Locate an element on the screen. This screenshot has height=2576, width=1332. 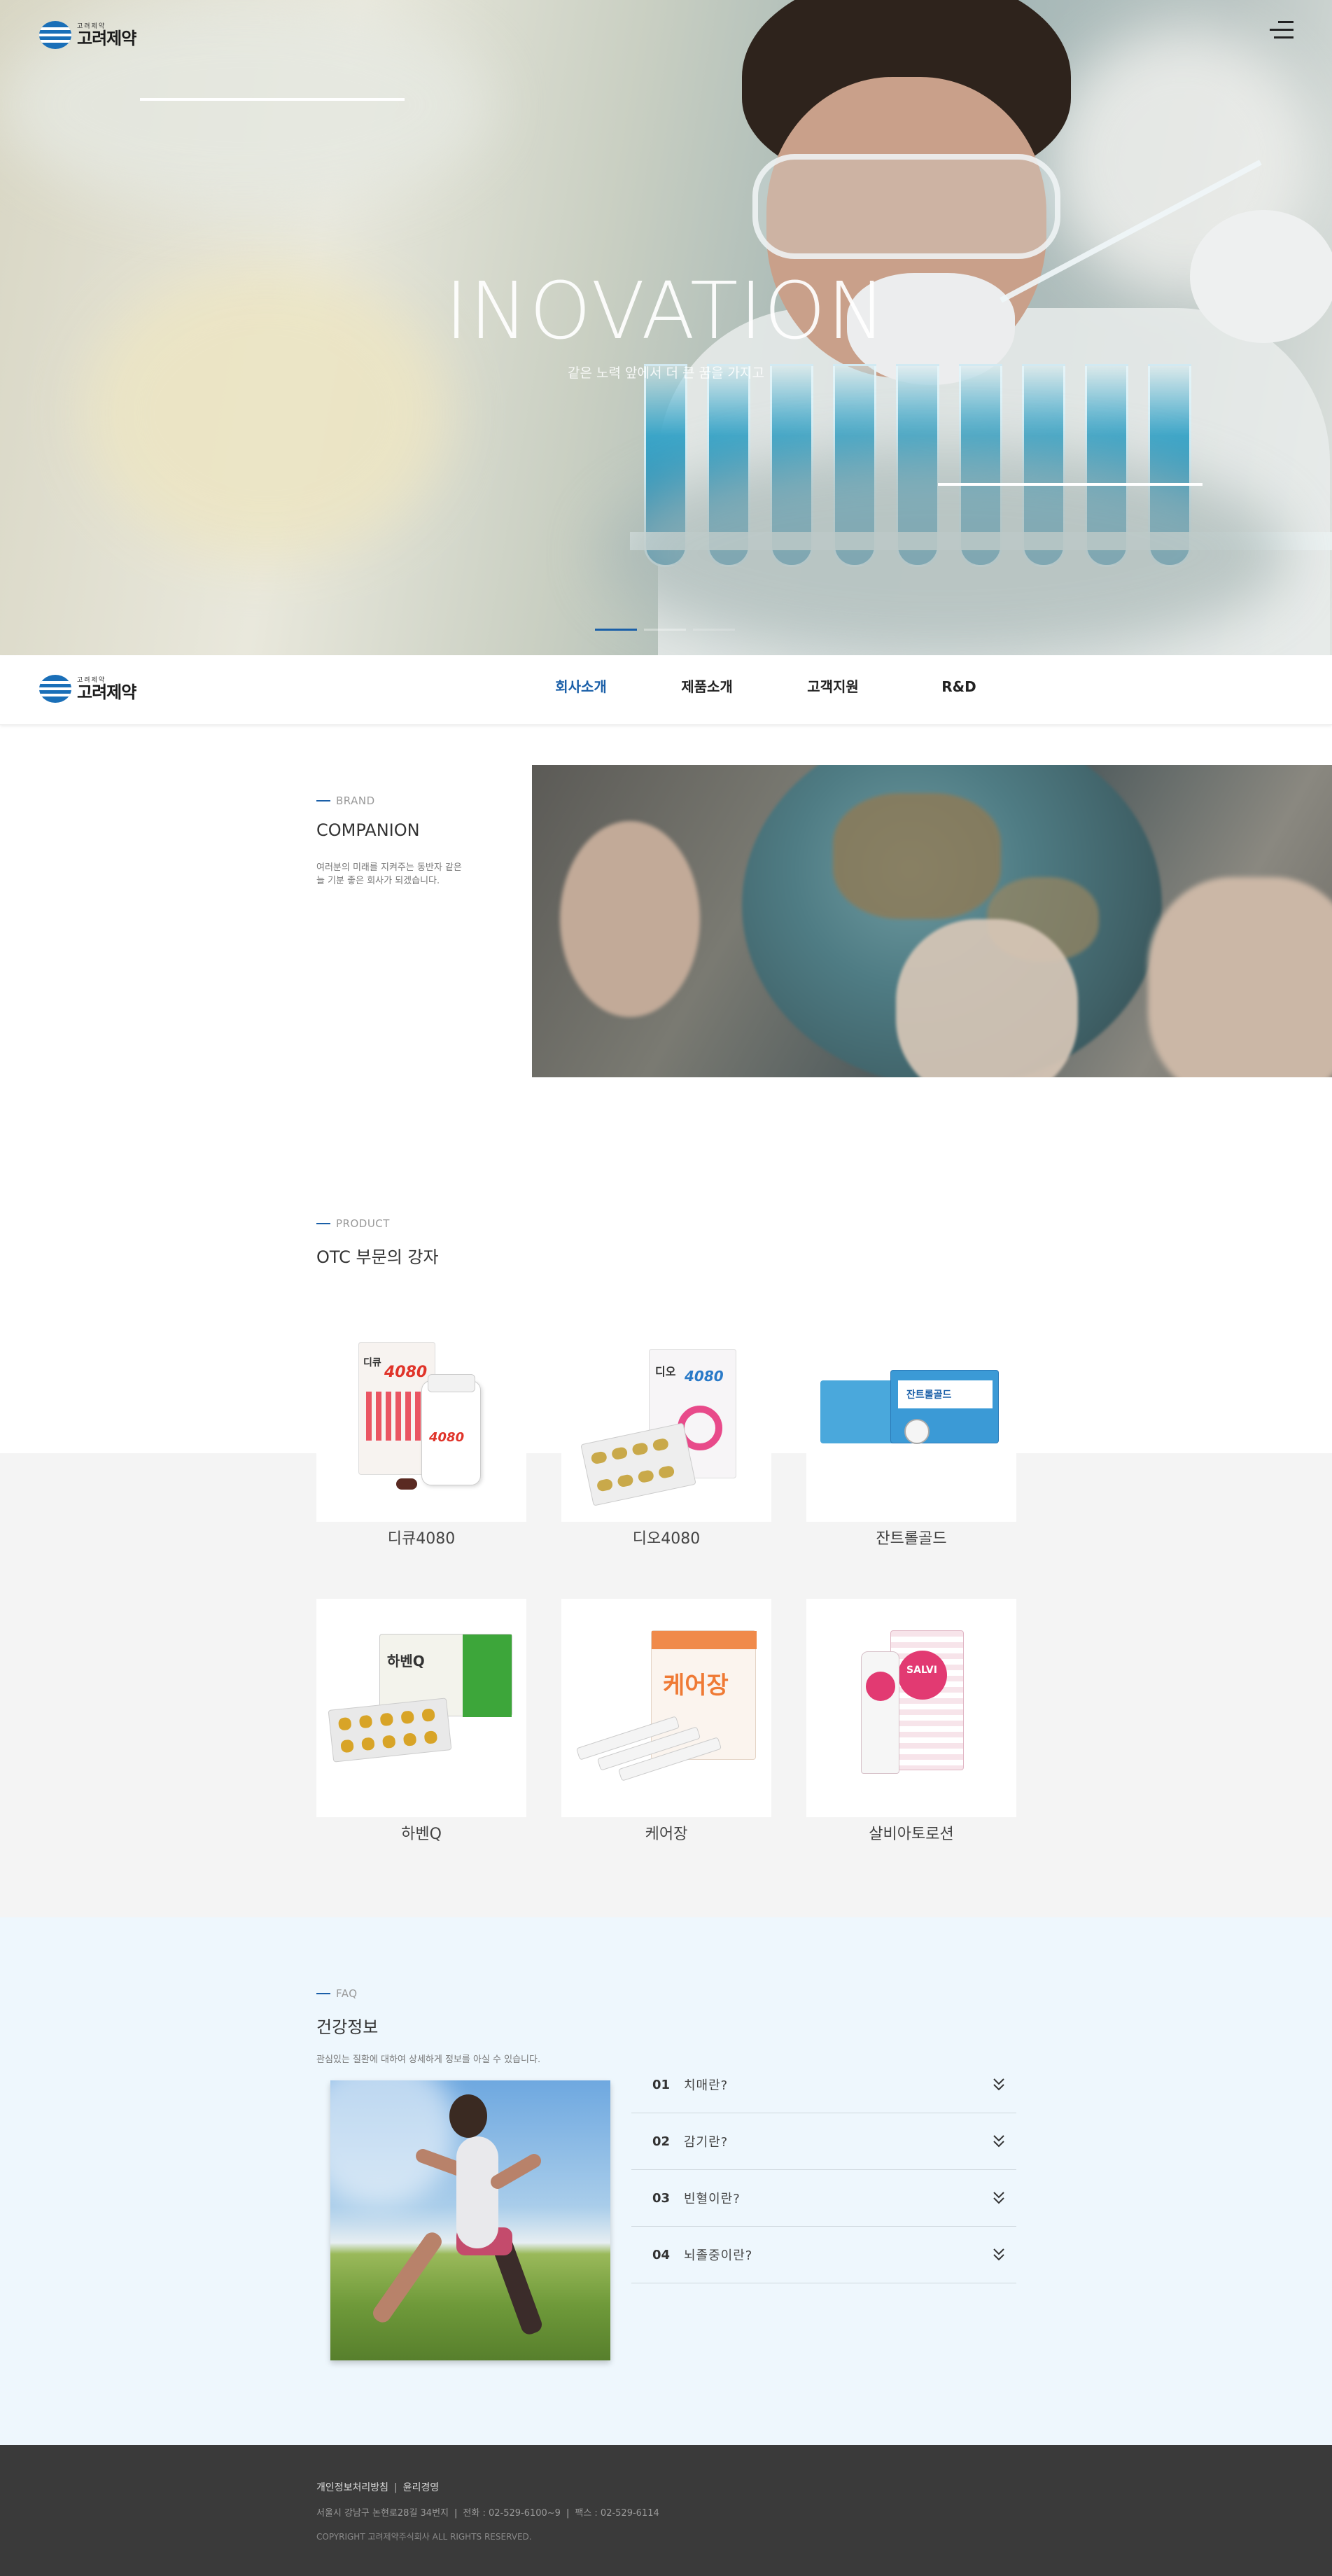
faq-question: 치매란? is located at coordinates (706, 2085).